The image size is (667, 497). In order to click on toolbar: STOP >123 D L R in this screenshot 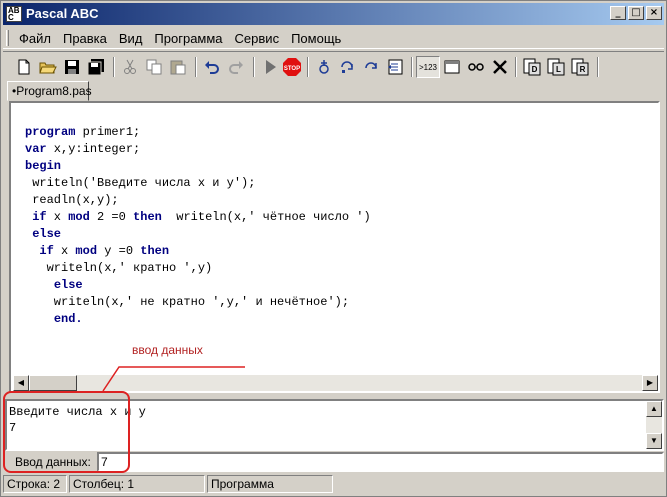, I will do `click(333, 66)`.